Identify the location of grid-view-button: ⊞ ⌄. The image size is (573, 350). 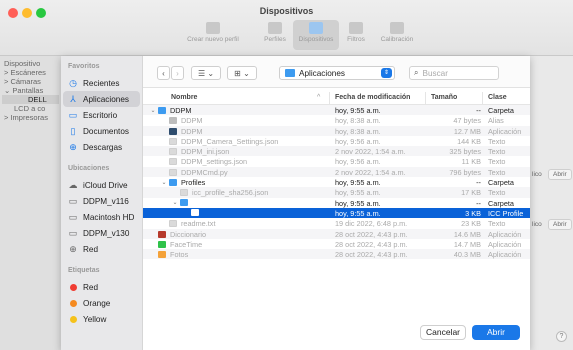
(242, 73).